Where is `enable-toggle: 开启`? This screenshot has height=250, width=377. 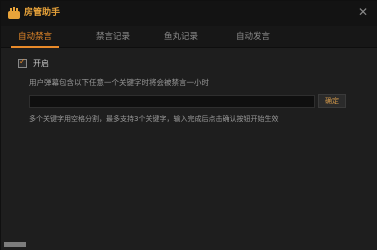
enable-toggle: 开启 is located at coordinates (33, 63).